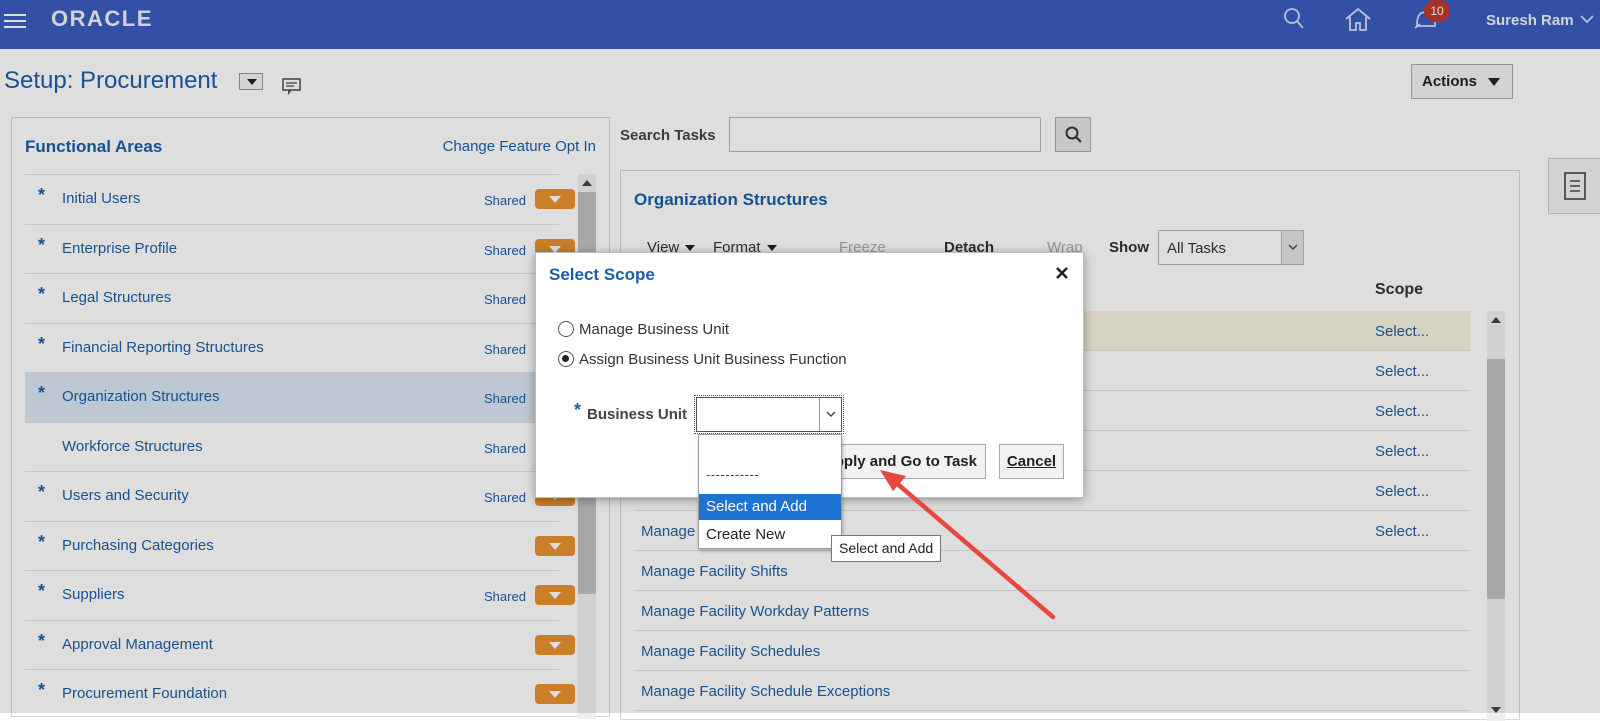 The image size is (1600, 721). Describe the element at coordinates (566, 359) in the screenshot. I see `radio-button-checked` at that location.